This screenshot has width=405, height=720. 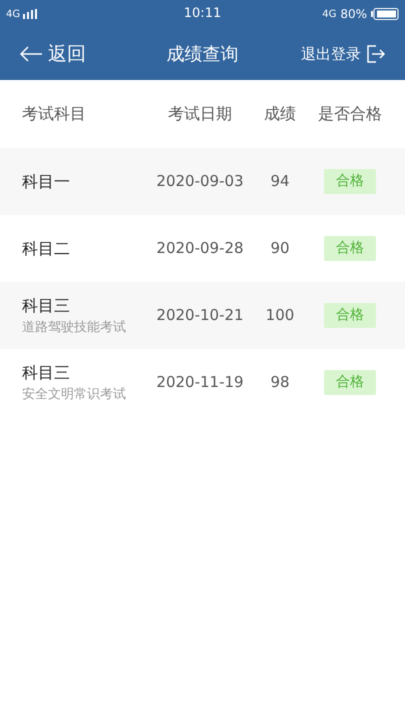 I want to click on subject-detail: 安全文明常识考试, so click(x=74, y=395).